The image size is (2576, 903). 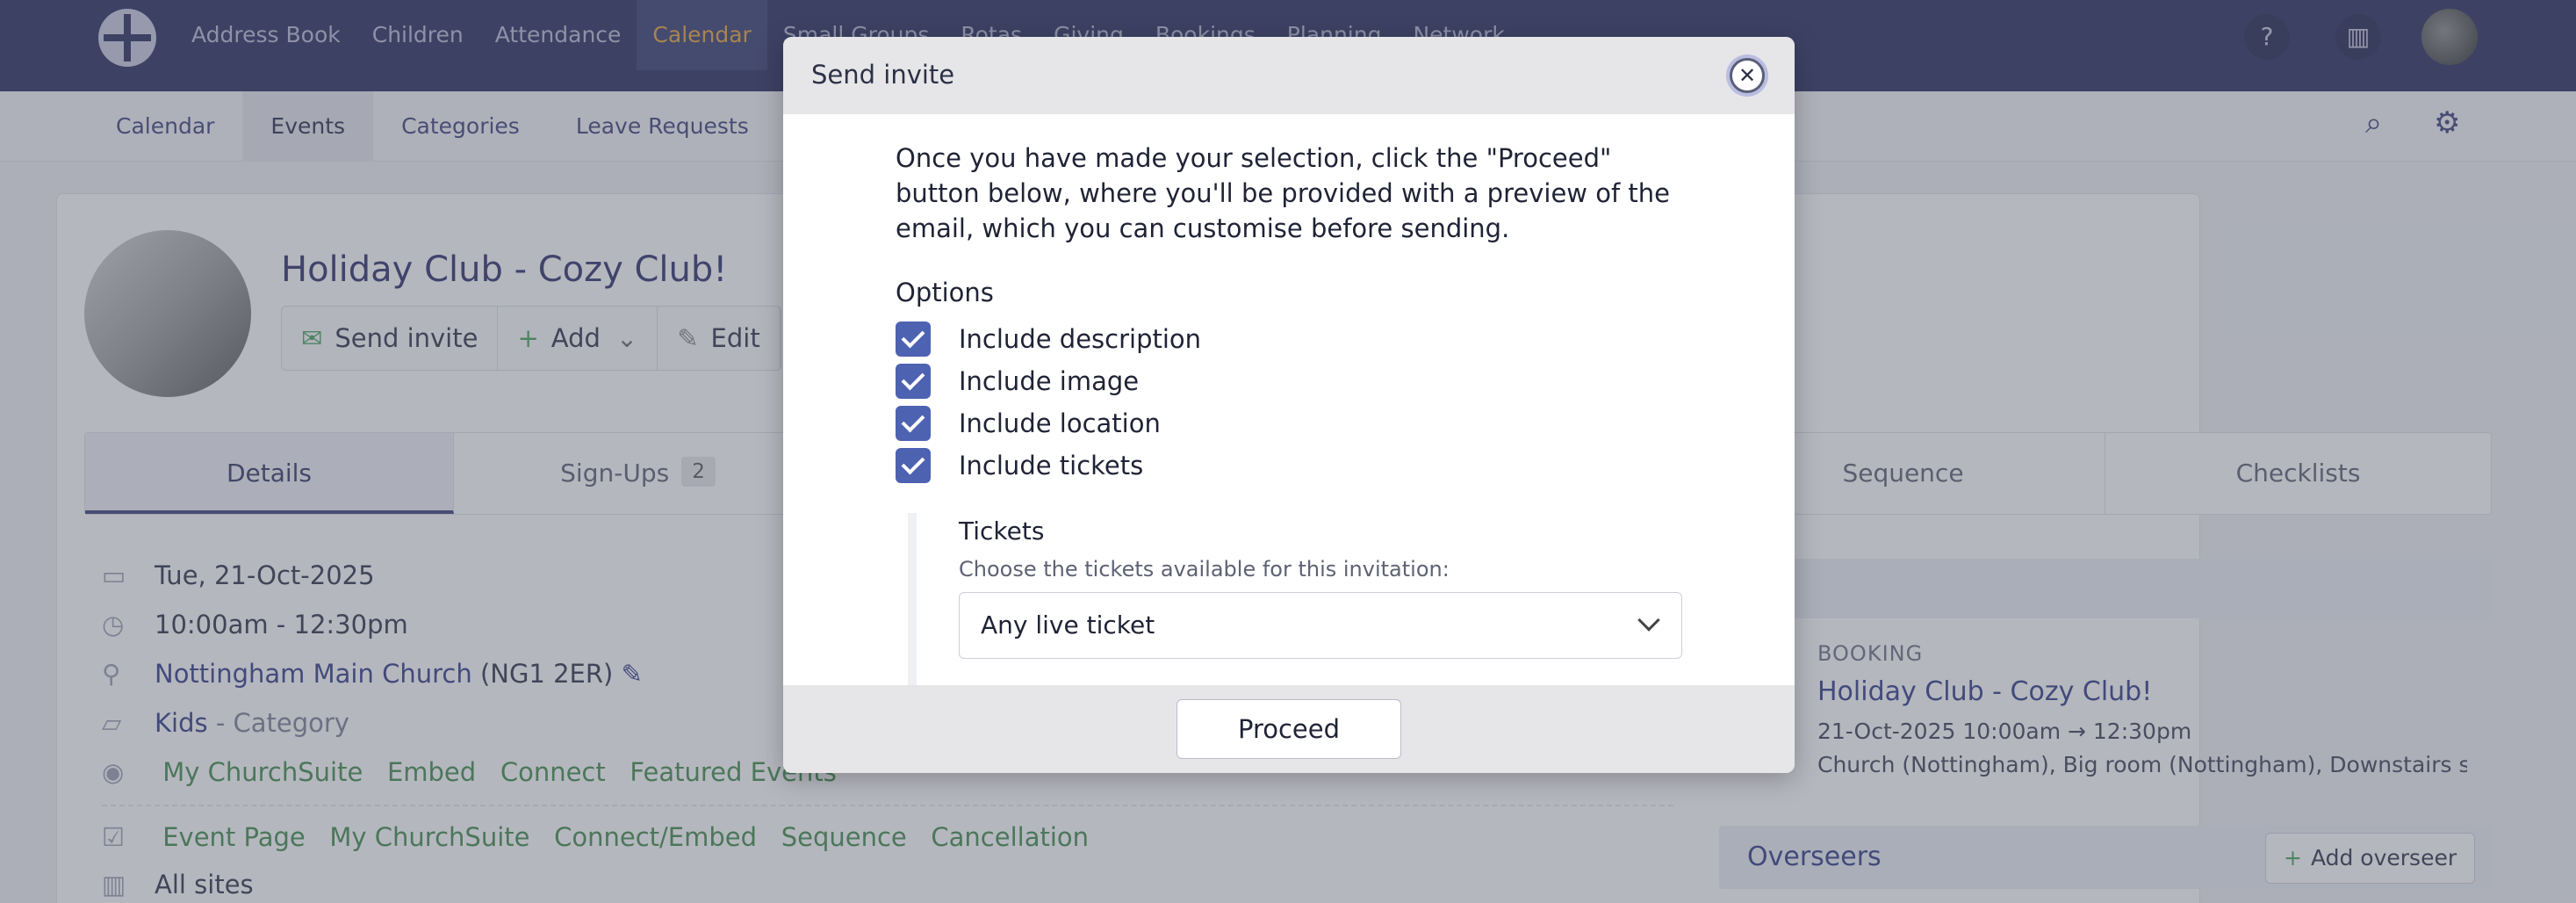 I want to click on tickets-label: Tickets, so click(x=1002, y=531).